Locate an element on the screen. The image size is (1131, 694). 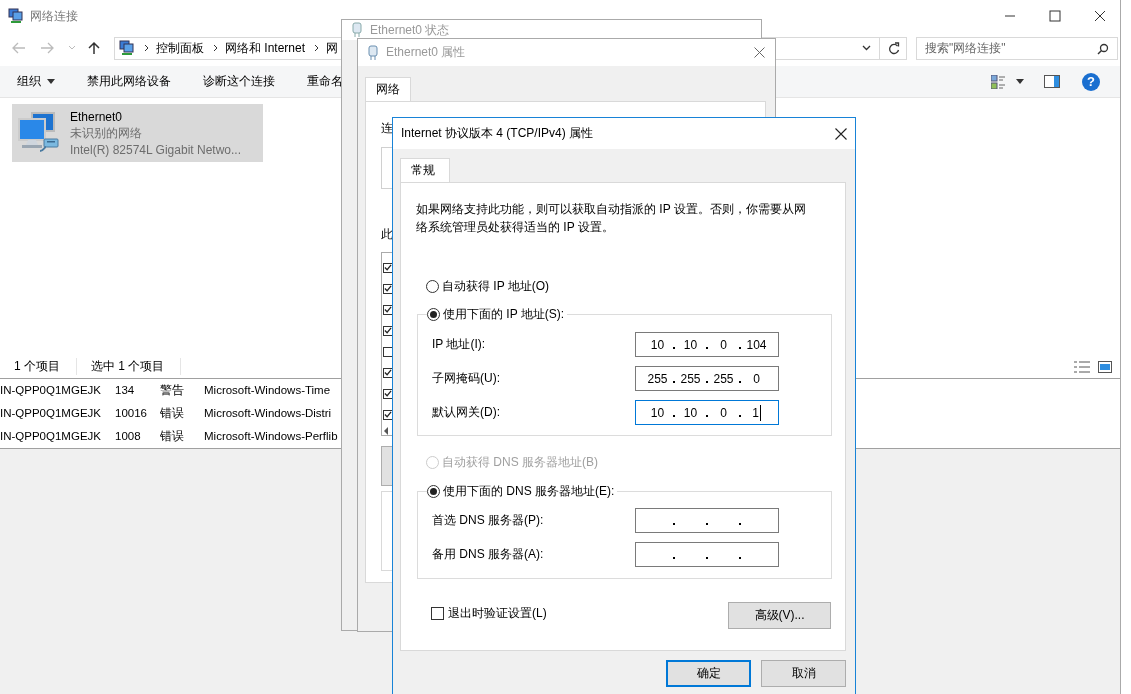
connection-status: 未识别的网络 is located at coordinates (106, 133).